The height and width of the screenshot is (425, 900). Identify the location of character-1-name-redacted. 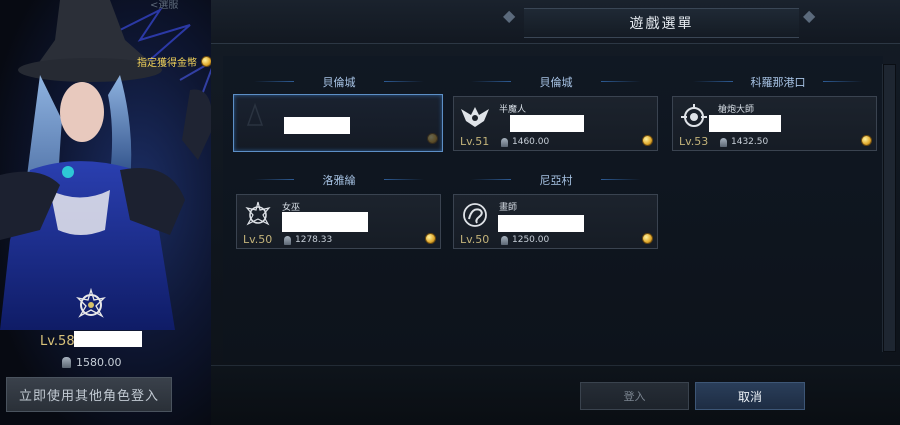
(317, 125).